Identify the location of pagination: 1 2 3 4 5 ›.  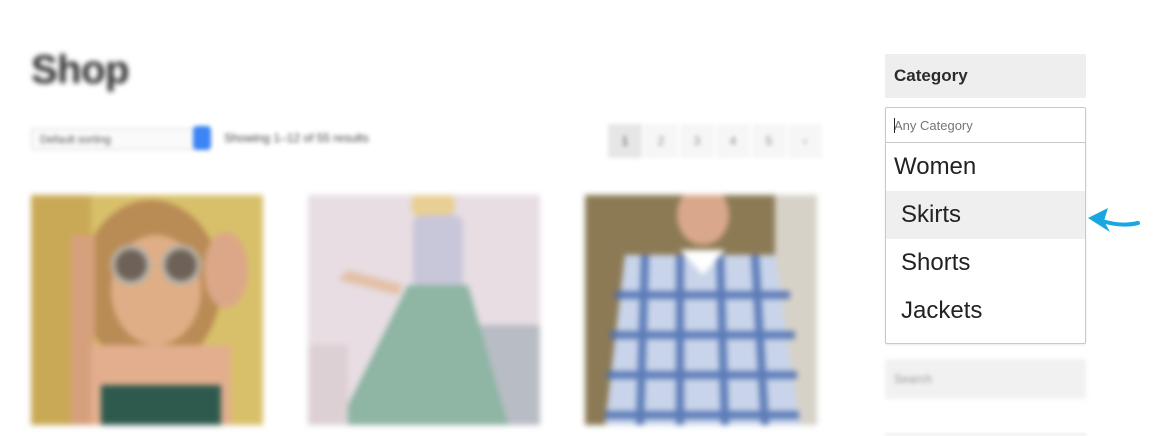
(715, 141).